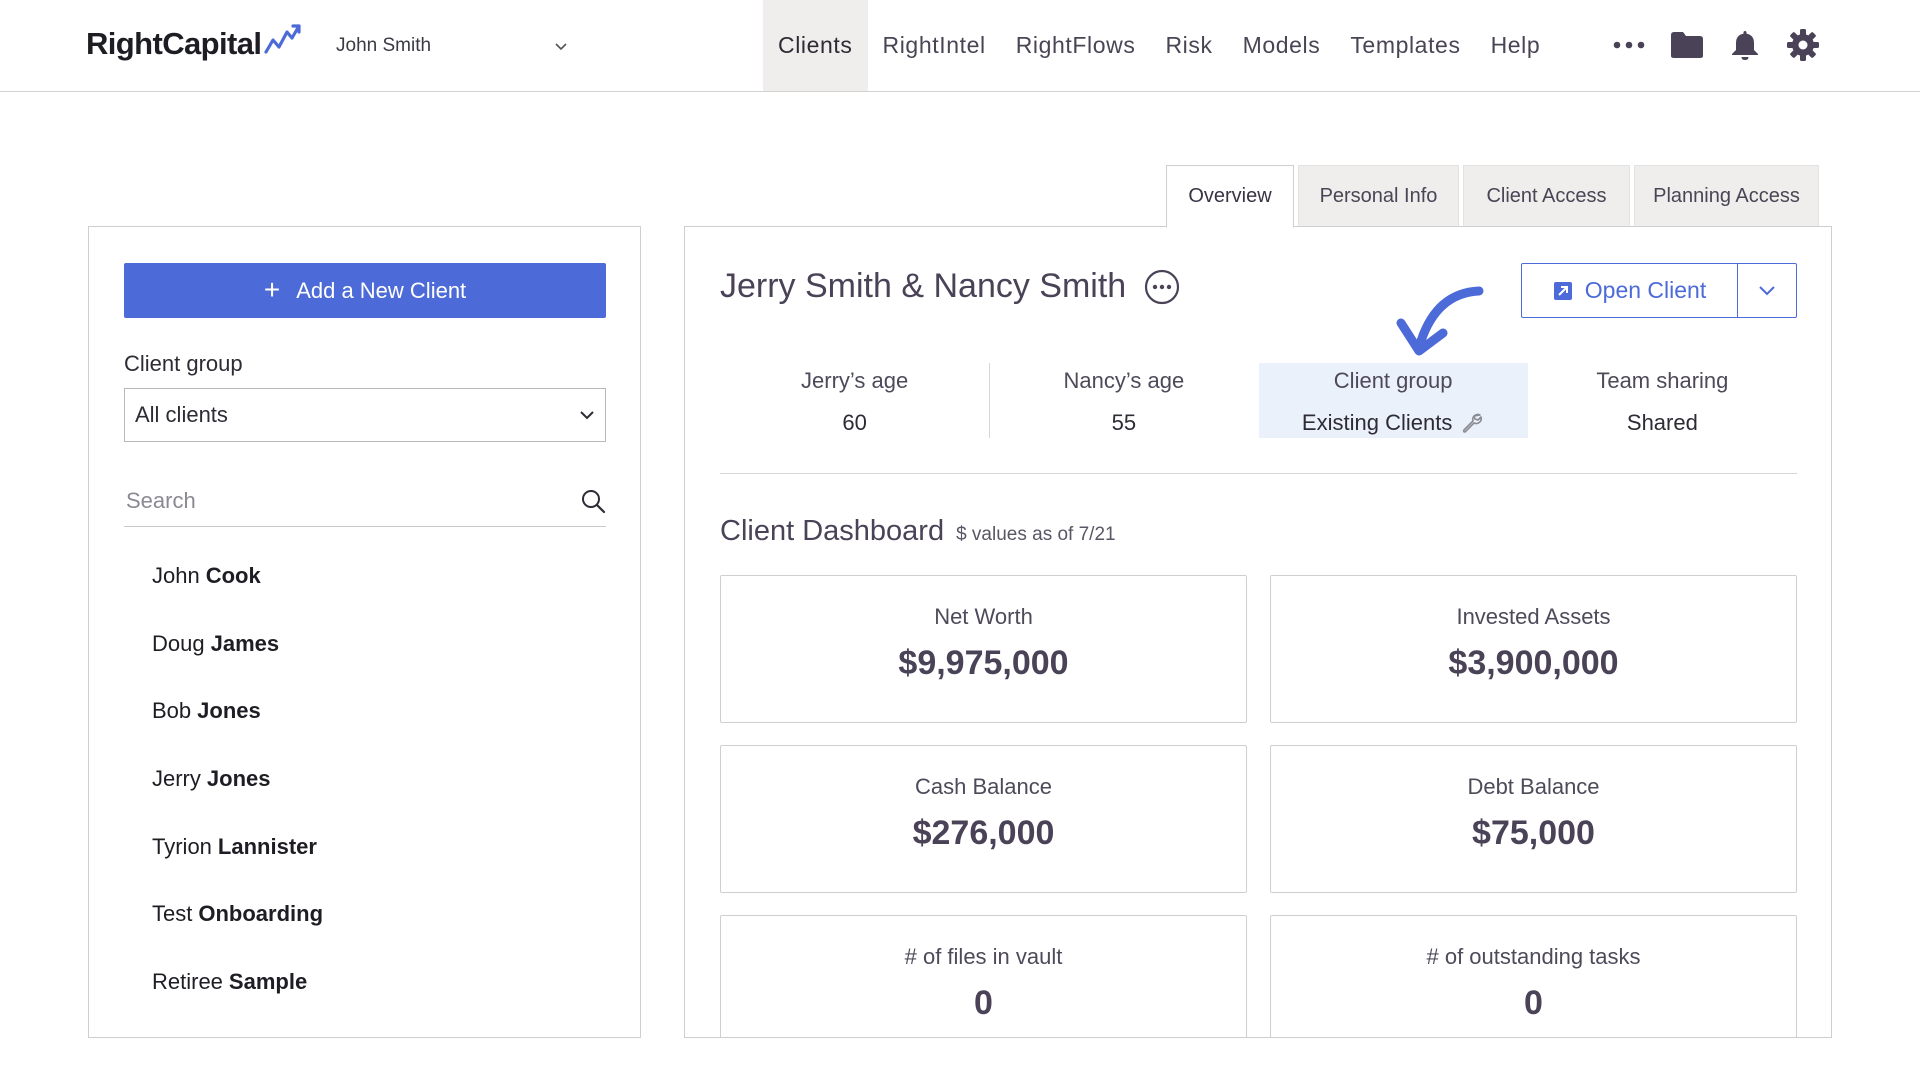  What do you see at coordinates (1282, 45) in the screenshot?
I see `nav-models: Models` at bounding box center [1282, 45].